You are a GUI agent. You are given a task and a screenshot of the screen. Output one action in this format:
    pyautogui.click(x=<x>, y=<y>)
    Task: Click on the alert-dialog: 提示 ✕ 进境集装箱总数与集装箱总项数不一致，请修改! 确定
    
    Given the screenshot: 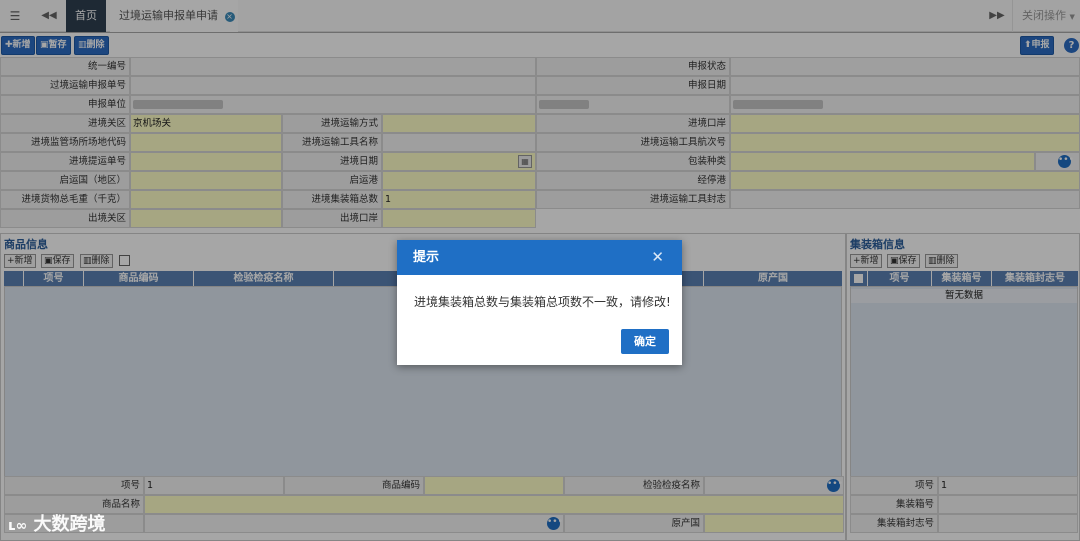 What is the action you would take?
    pyautogui.click(x=539, y=302)
    